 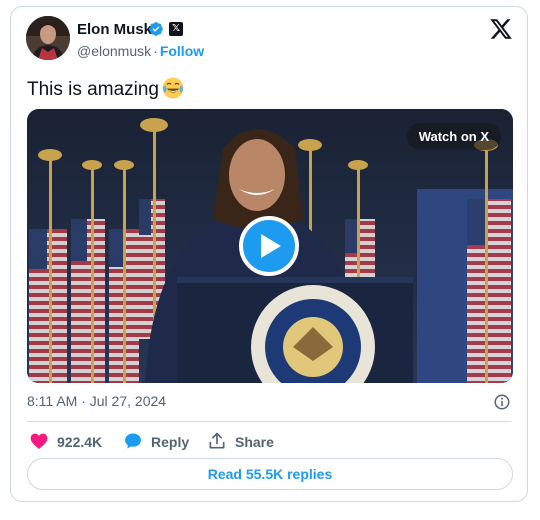 I want to click on verified-badge-icon, so click(x=156, y=29).